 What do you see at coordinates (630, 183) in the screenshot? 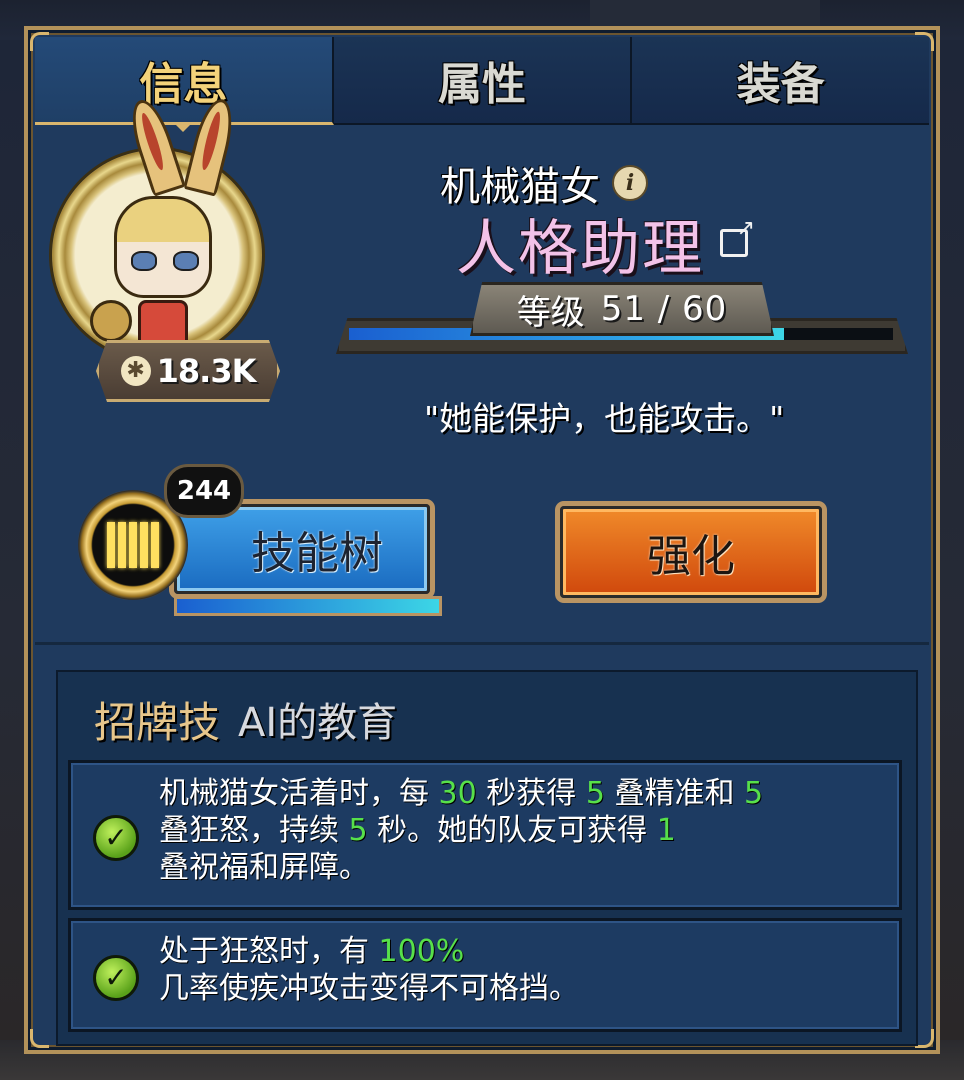
I see `info-icon: i` at bounding box center [630, 183].